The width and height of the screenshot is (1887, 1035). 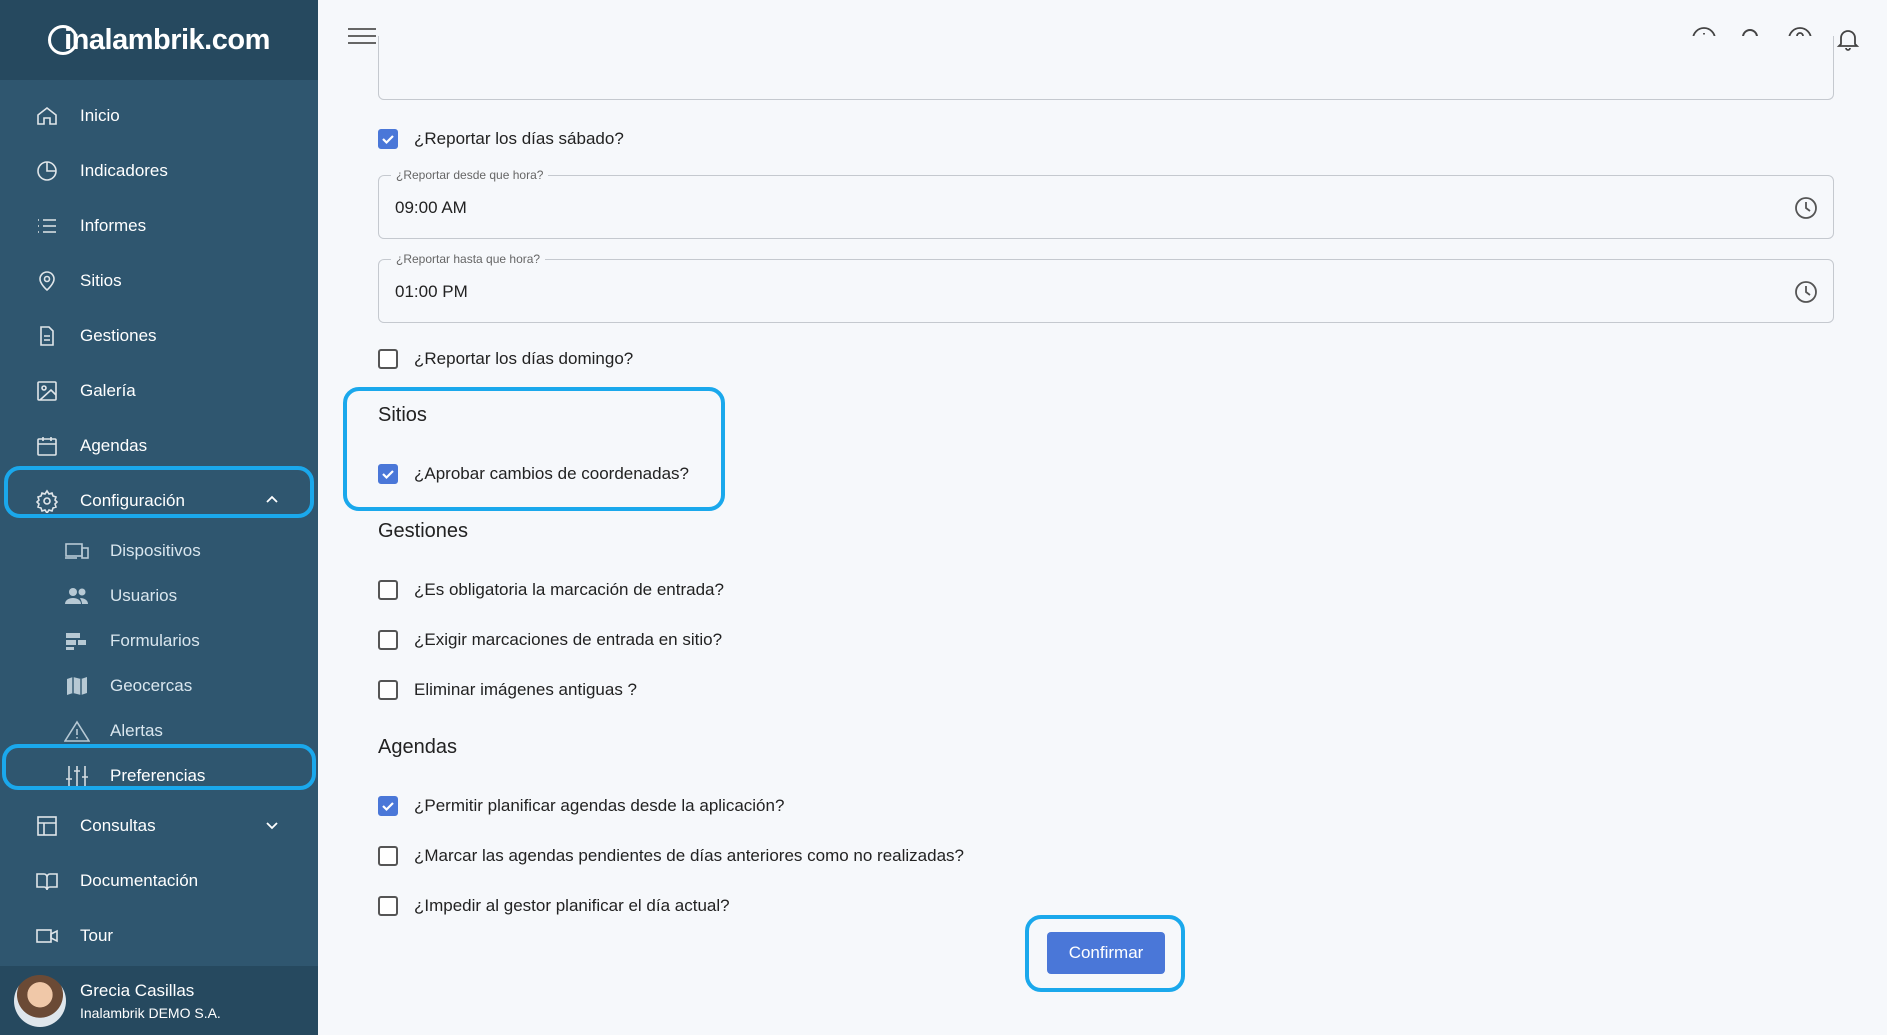 I want to click on field-label: ¿Reportar hasta que hora?, so click(x=468, y=259).